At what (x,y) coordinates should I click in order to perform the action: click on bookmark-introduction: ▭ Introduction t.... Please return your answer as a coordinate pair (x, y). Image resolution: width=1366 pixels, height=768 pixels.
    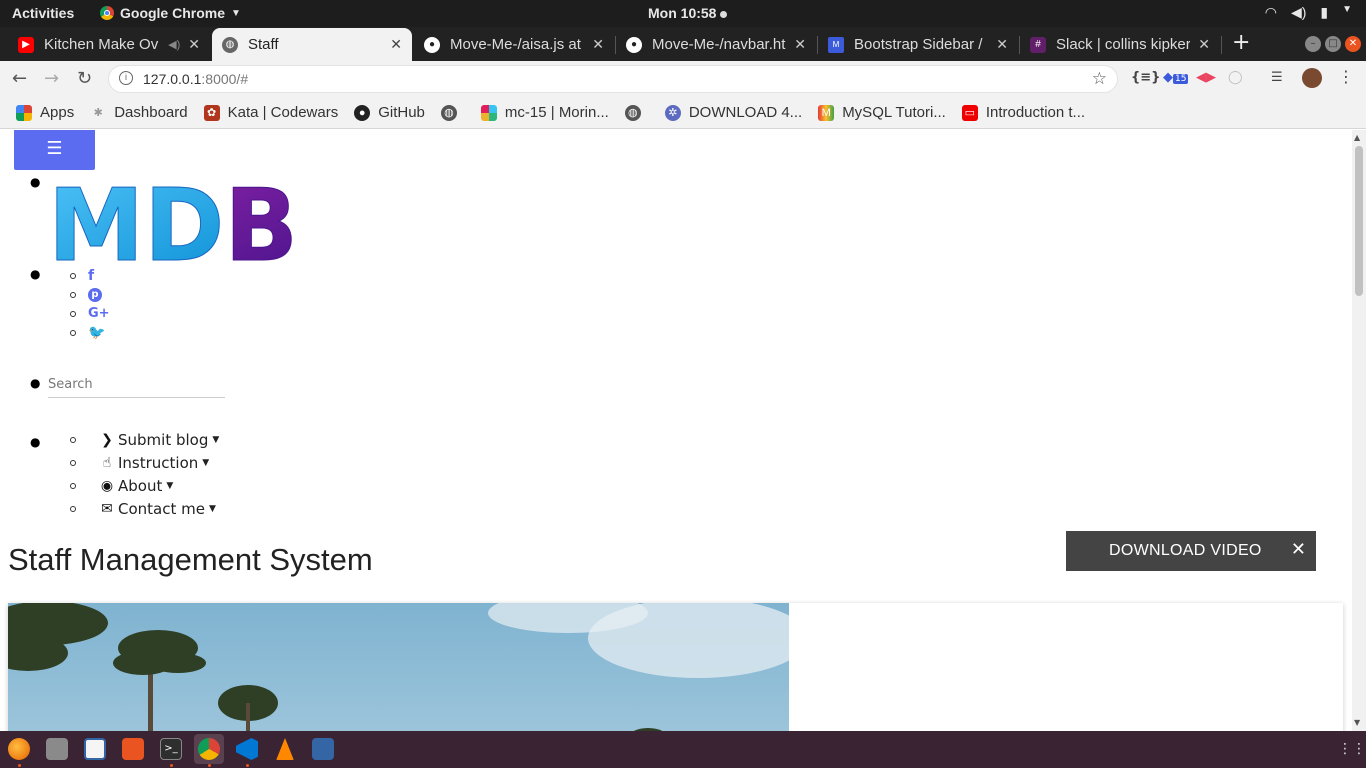
    Looking at the image, I should click on (1023, 112).